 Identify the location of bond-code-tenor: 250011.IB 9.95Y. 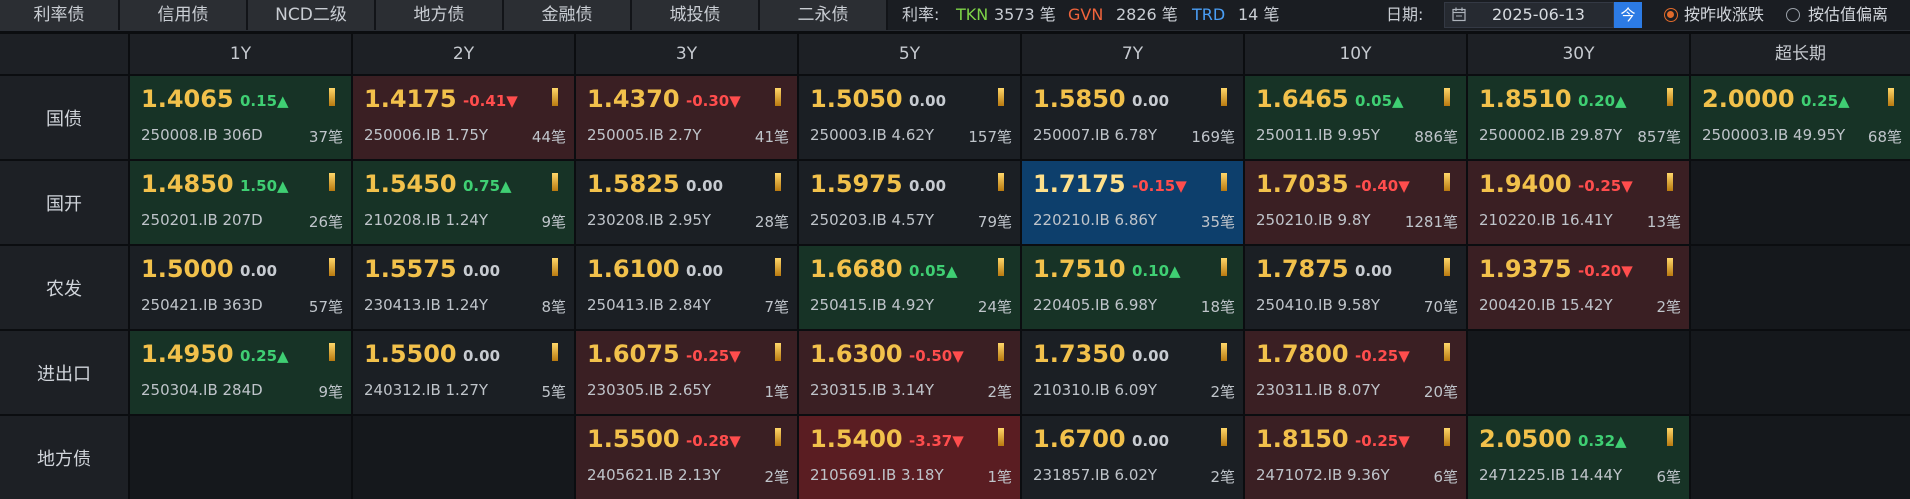
(1318, 135).